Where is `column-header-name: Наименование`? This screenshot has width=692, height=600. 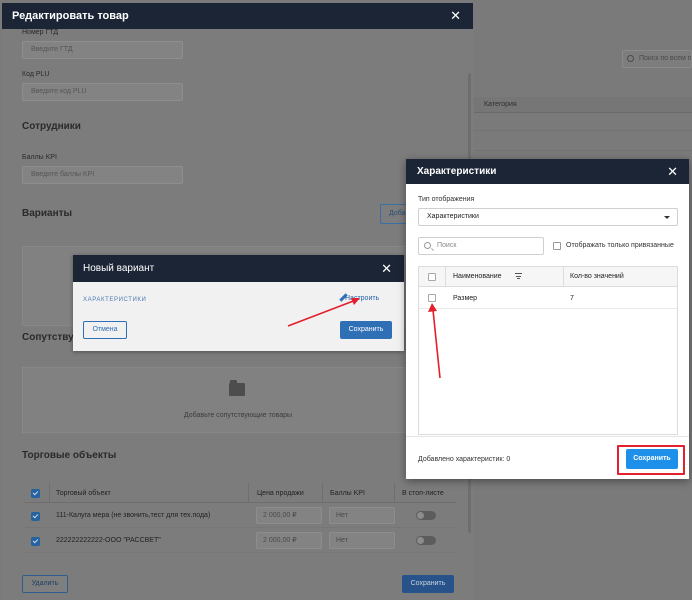
column-header-name: Наименование is located at coordinates (477, 276).